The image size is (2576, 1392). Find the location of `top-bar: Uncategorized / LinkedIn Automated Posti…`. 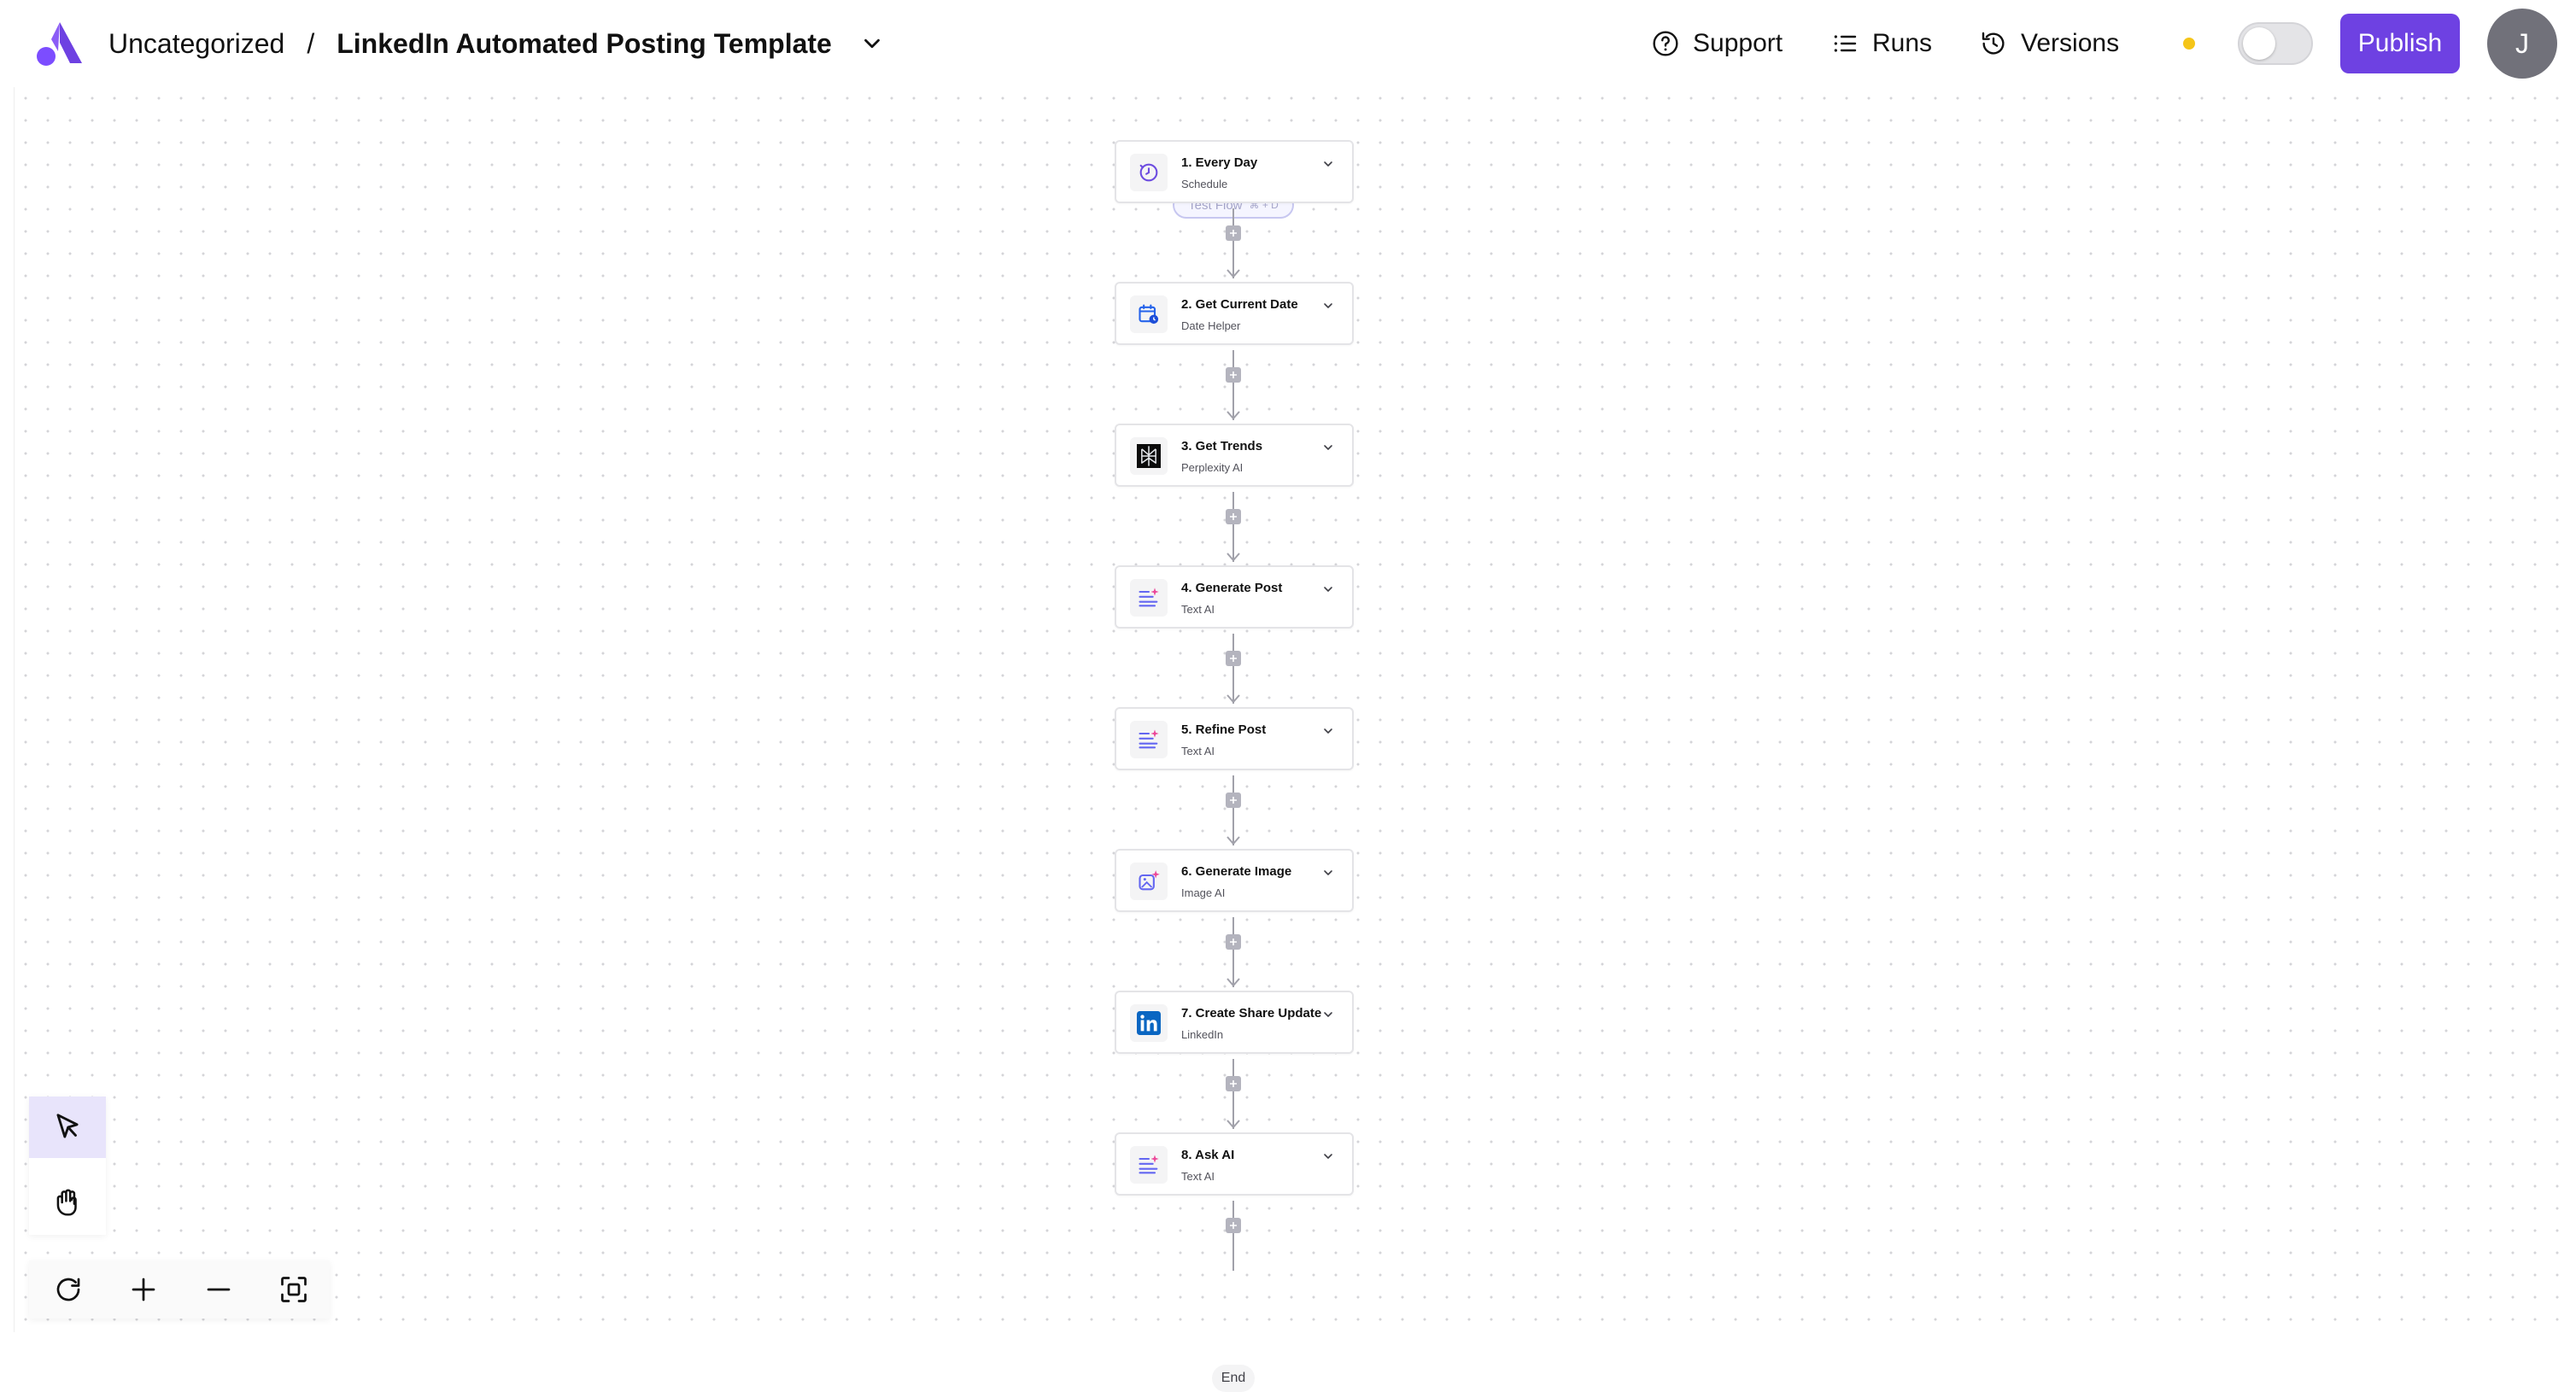

top-bar: Uncategorized / LinkedIn Automated Posti… is located at coordinates (1288, 43).